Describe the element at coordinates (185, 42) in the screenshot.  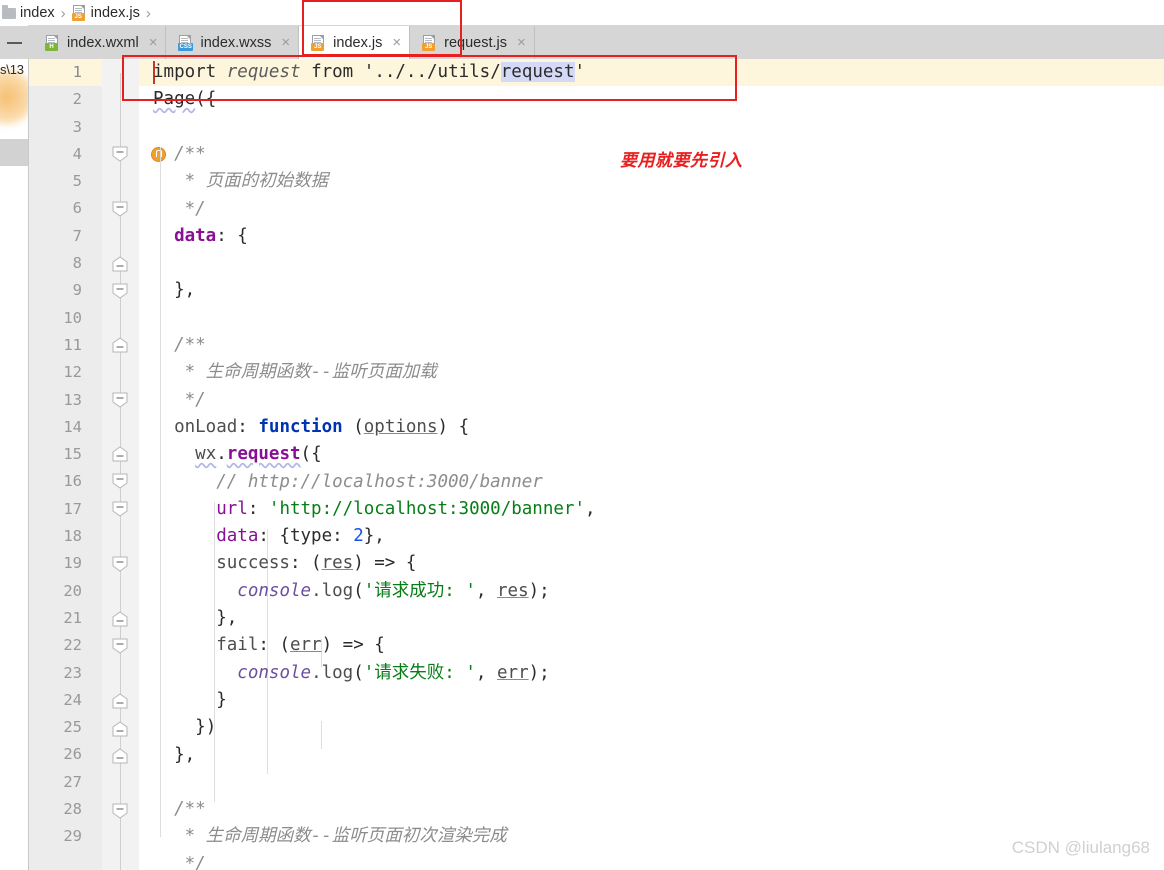
I see `wxss-file-icon: CSS` at that location.